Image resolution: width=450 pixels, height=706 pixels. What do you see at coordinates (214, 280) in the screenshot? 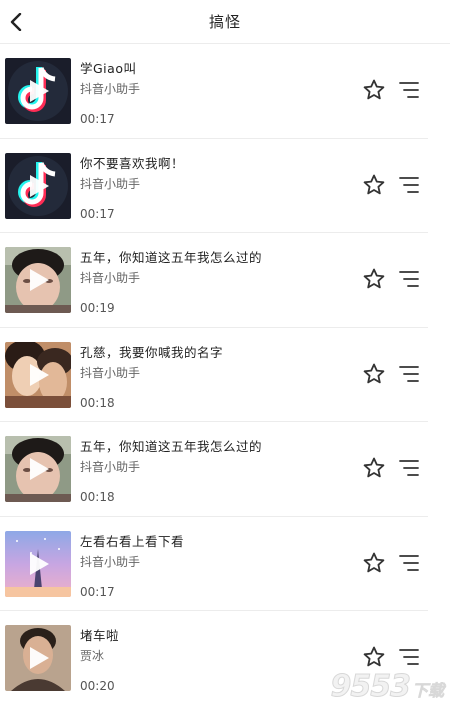
I see `list-item: 五年，你知道这五年我怎么过的 抖音小助手 00:19` at bounding box center [214, 280].